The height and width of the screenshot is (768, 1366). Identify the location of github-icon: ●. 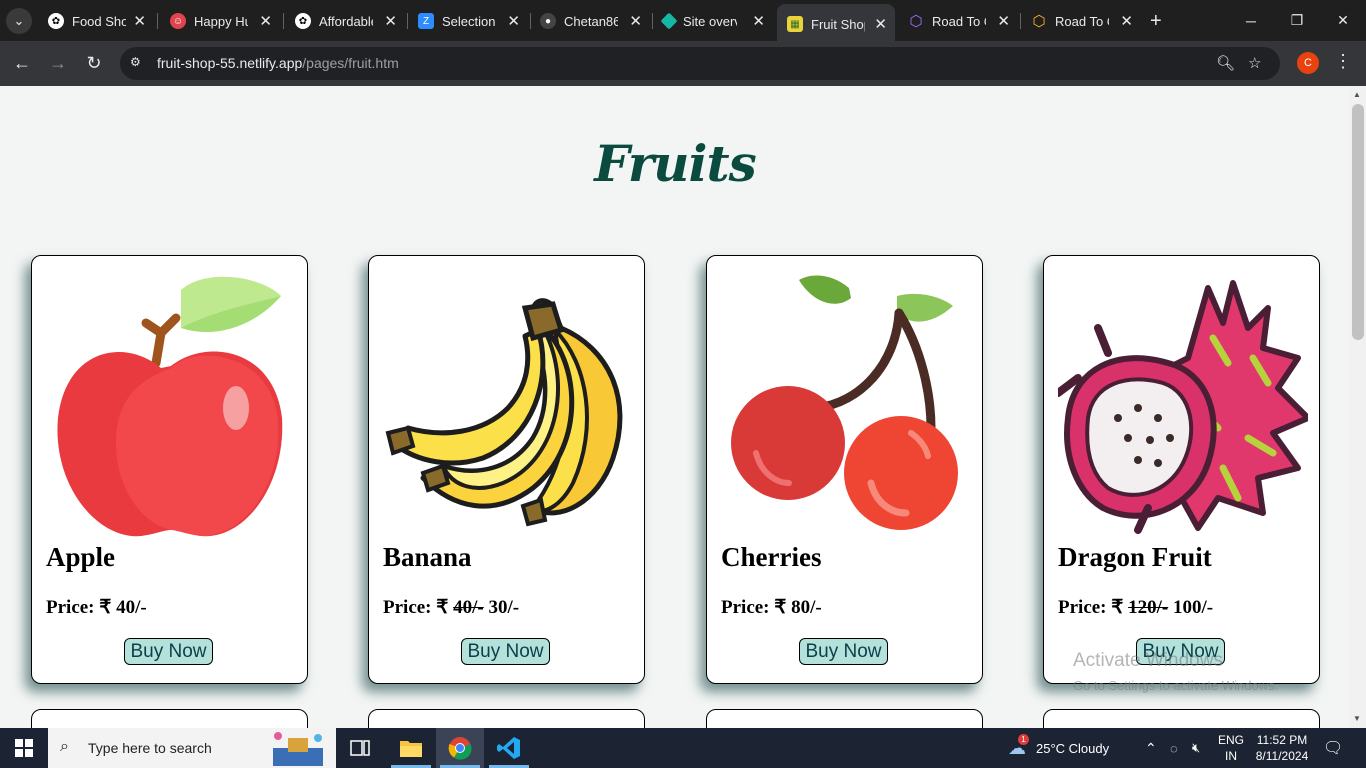
(548, 21).